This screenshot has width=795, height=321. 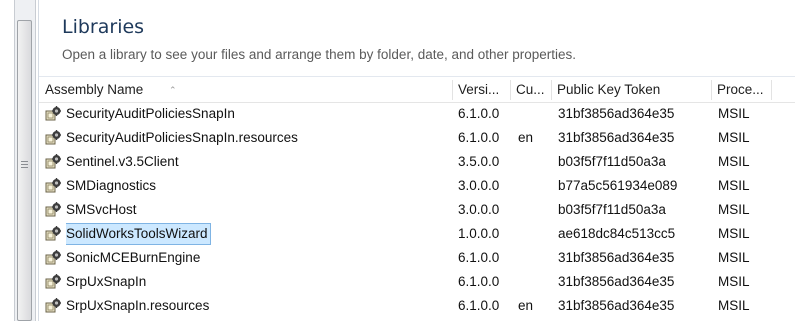 What do you see at coordinates (417, 186) in the screenshot?
I see `table-row: SMDiagnostics 3.0.0.0 b77a5c561934e089 MSIL` at bounding box center [417, 186].